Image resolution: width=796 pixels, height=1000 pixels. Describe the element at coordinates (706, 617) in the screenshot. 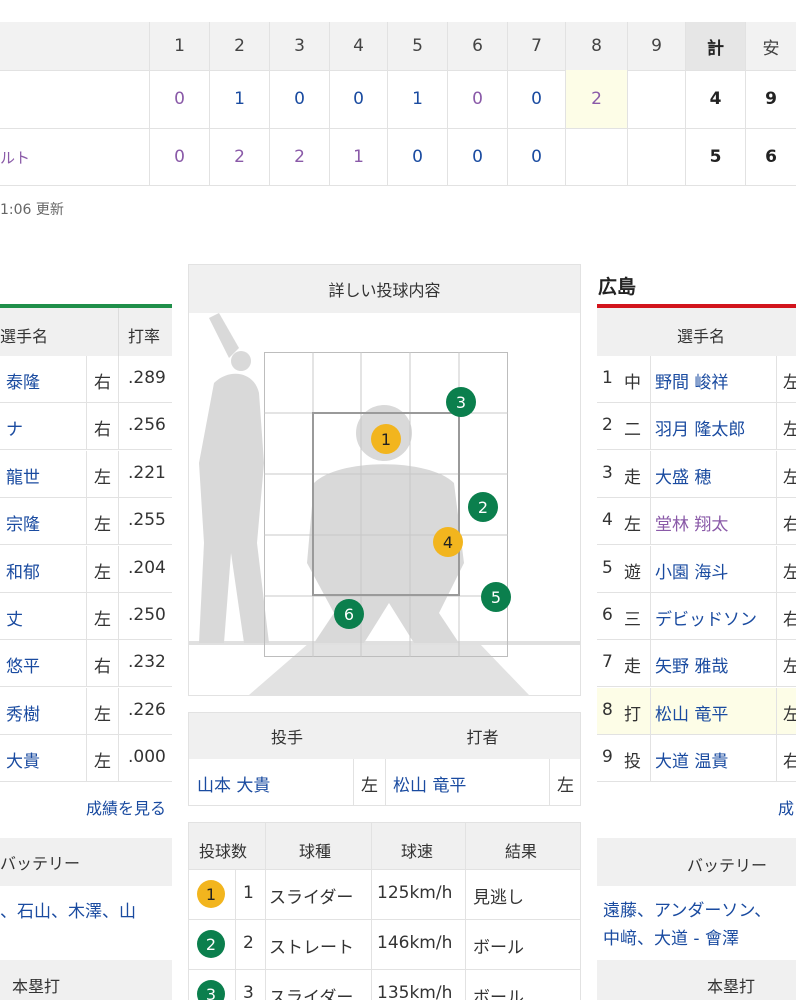

I see `player-name-link: デビッドソン` at that location.